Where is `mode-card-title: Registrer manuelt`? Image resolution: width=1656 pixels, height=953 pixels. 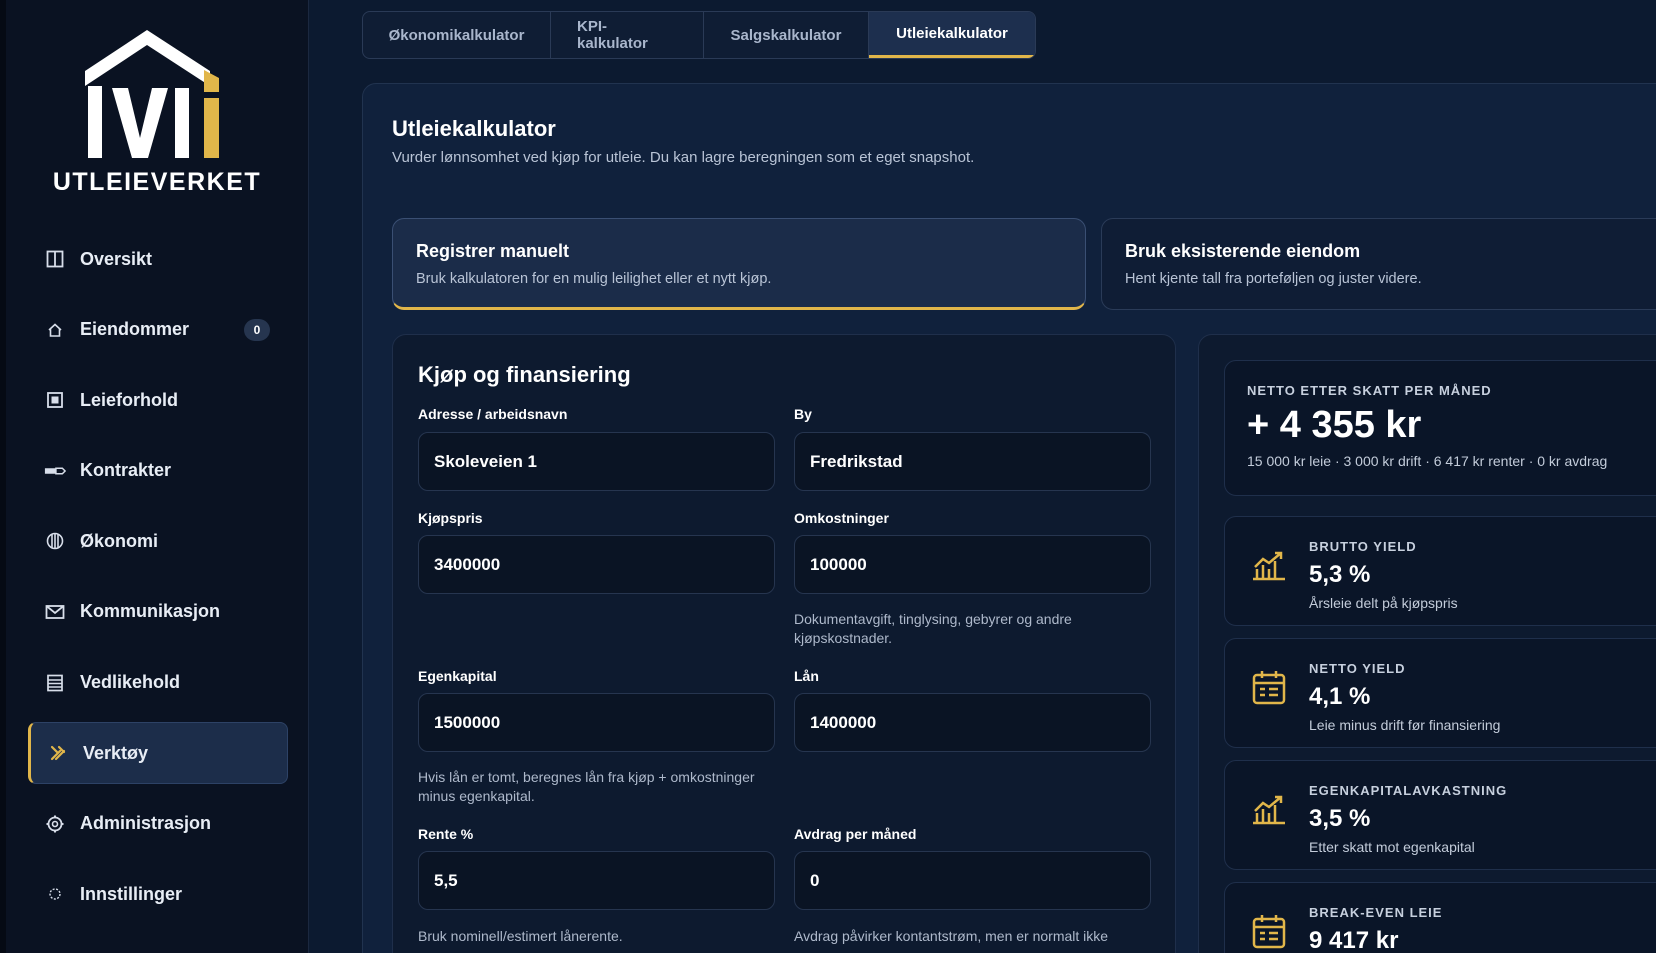 mode-card-title: Registrer manuelt is located at coordinates (493, 251).